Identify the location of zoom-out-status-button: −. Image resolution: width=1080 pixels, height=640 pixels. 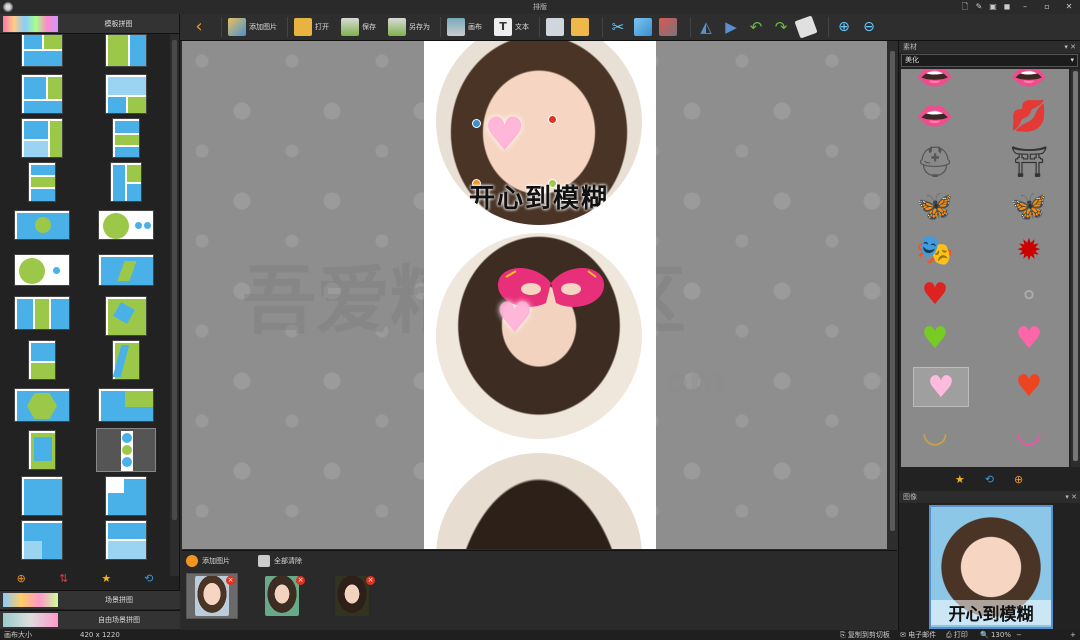
(1019, 635).